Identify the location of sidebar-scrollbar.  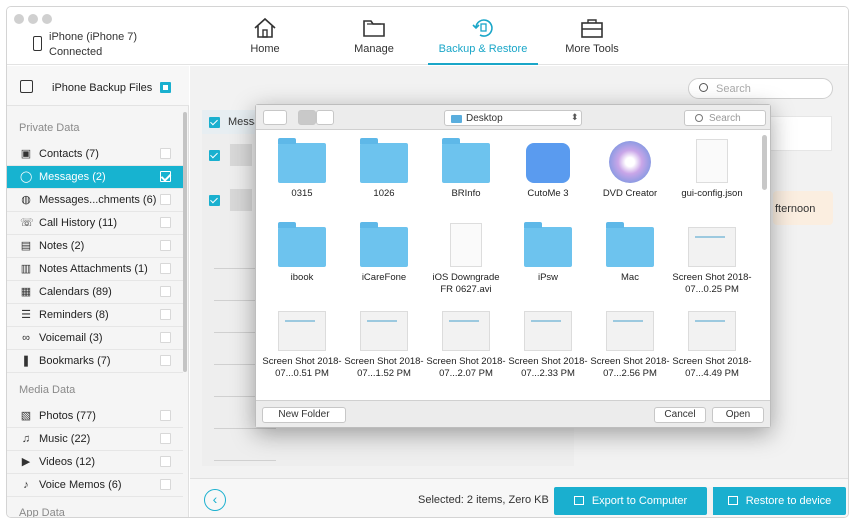
(185, 242).